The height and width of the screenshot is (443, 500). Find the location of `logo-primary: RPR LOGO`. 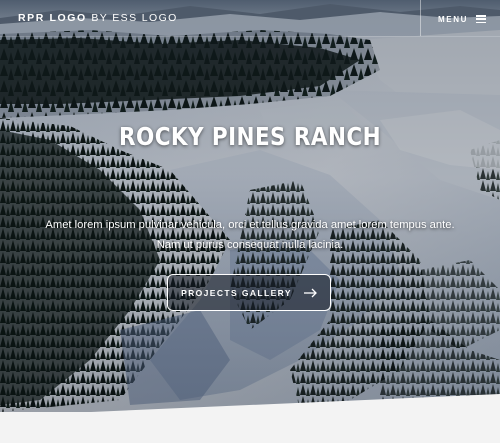

logo-primary: RPR LOGO is located at coordinates (52, 18).